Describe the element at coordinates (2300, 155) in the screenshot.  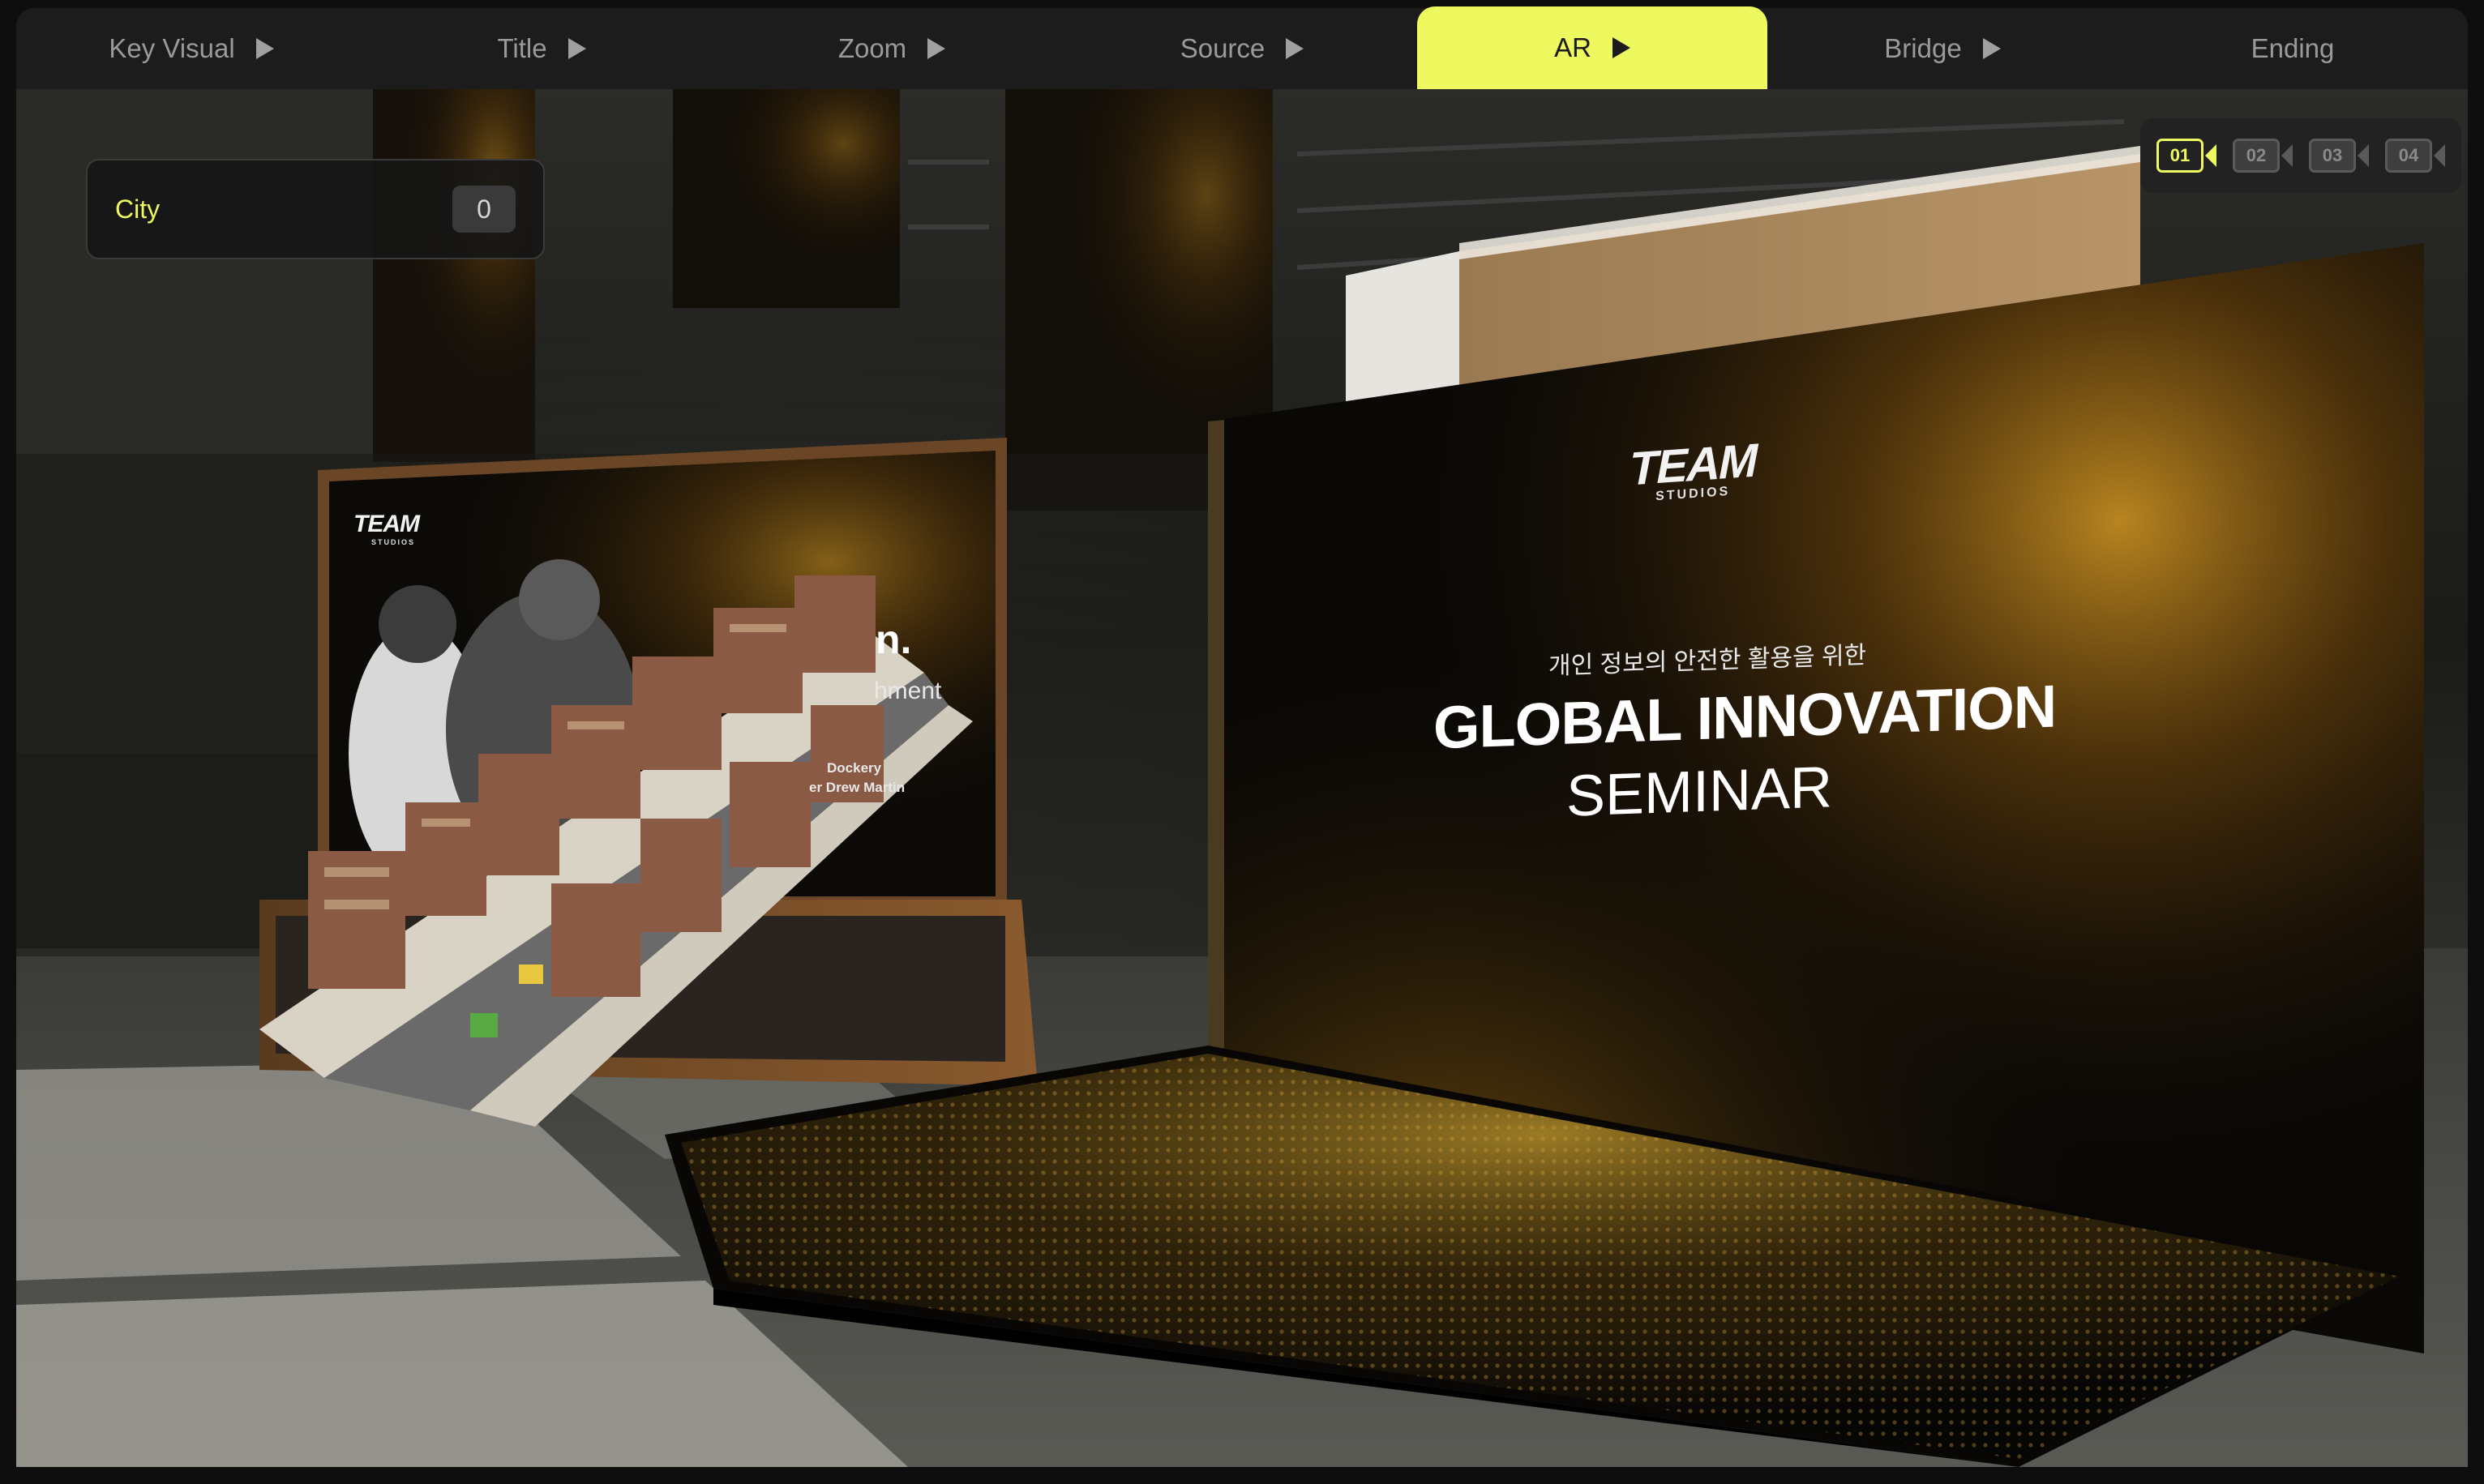
I see `camera-switcher: 01 02 03 04` at that location.